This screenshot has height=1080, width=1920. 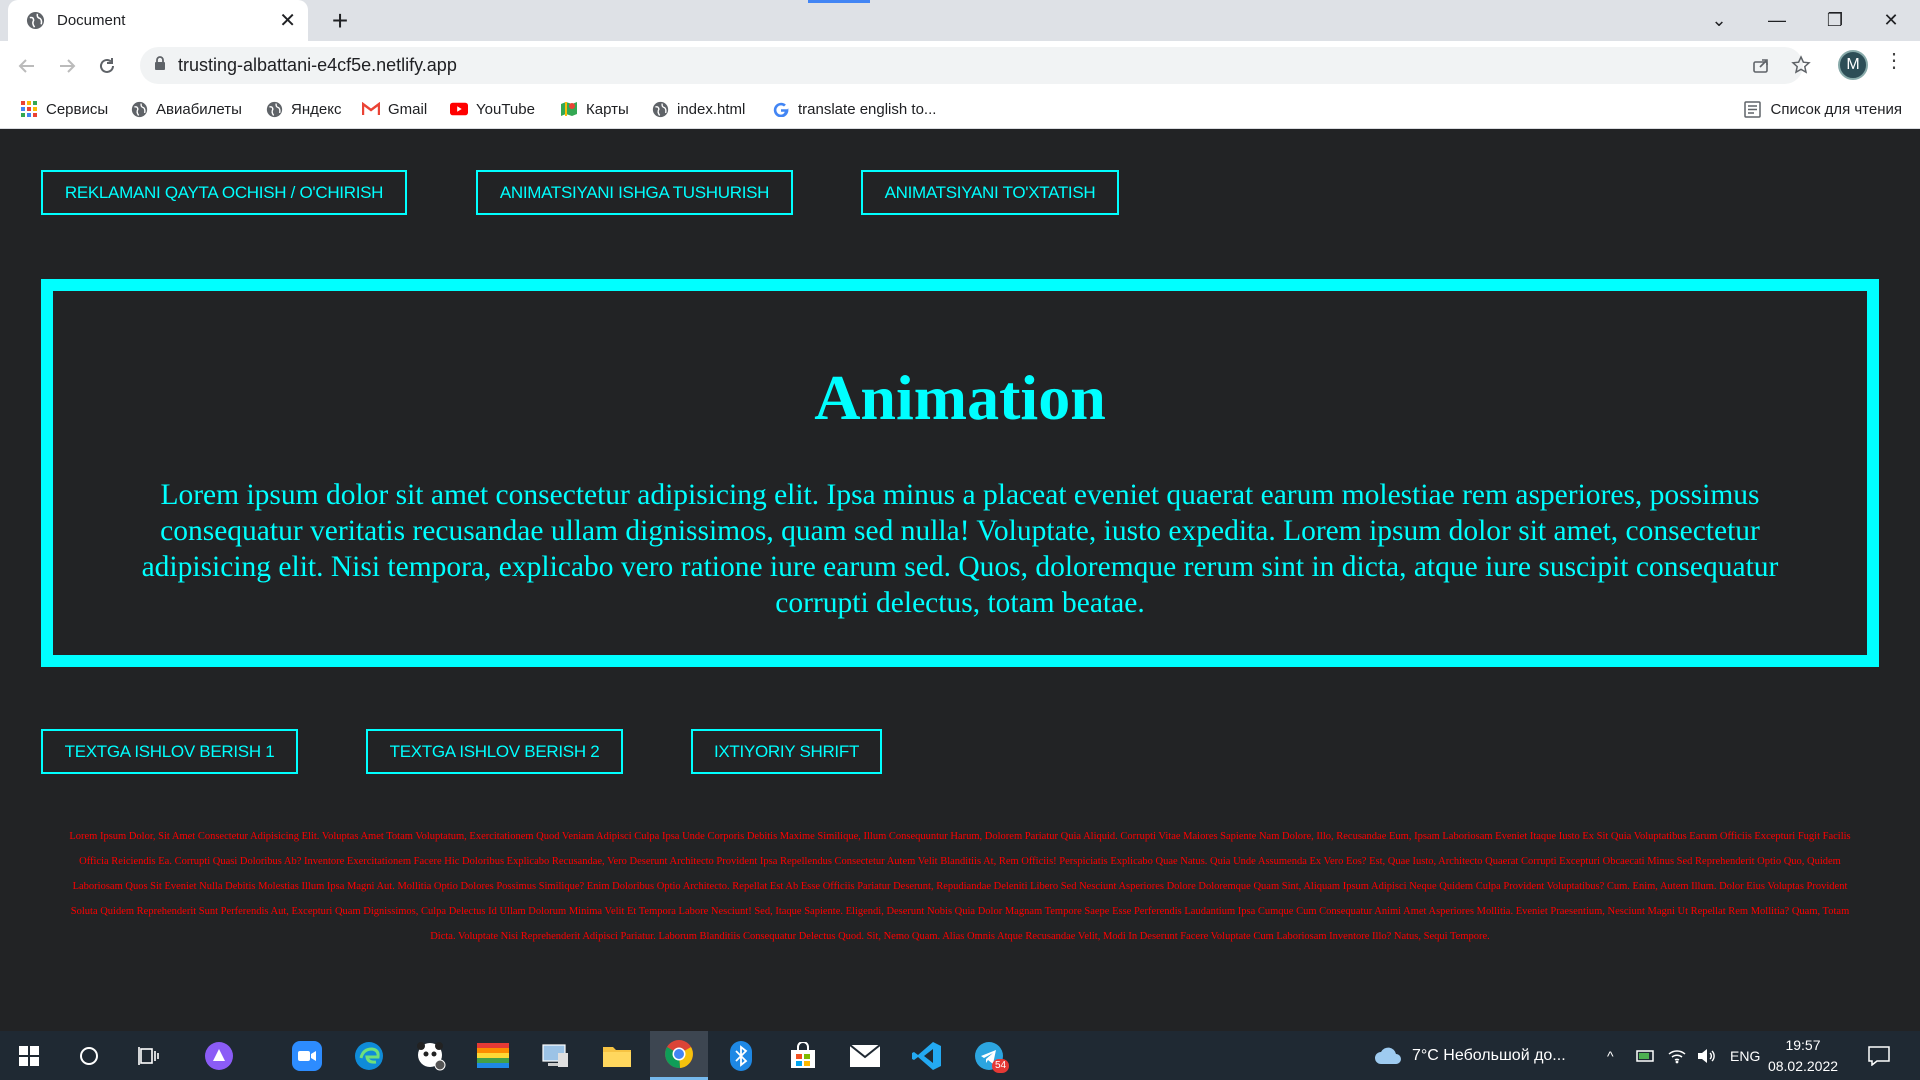 I want to click on reading-list-icon, so click(x=1753, y=109).